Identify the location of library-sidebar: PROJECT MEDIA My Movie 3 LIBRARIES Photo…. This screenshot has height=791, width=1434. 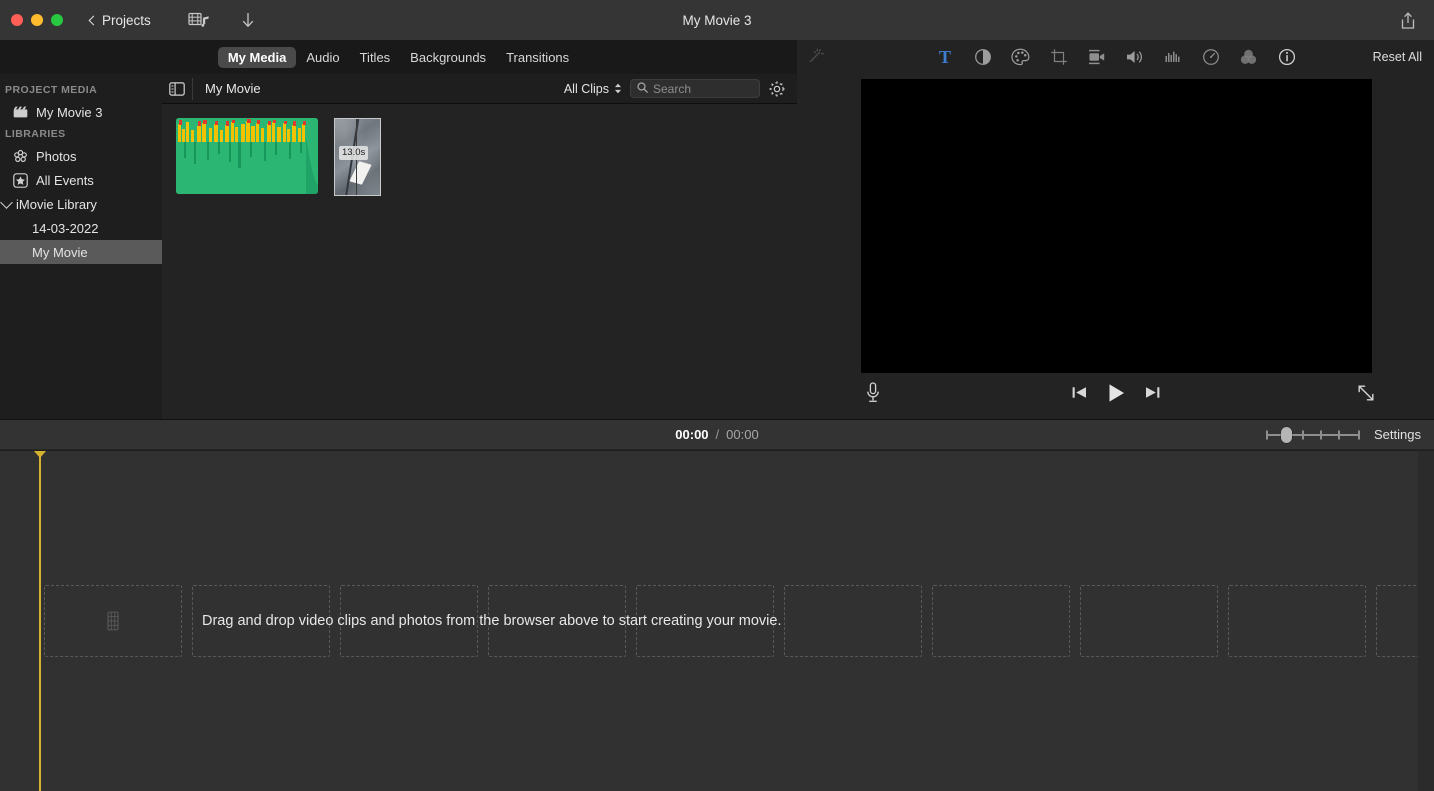
(81, 246).